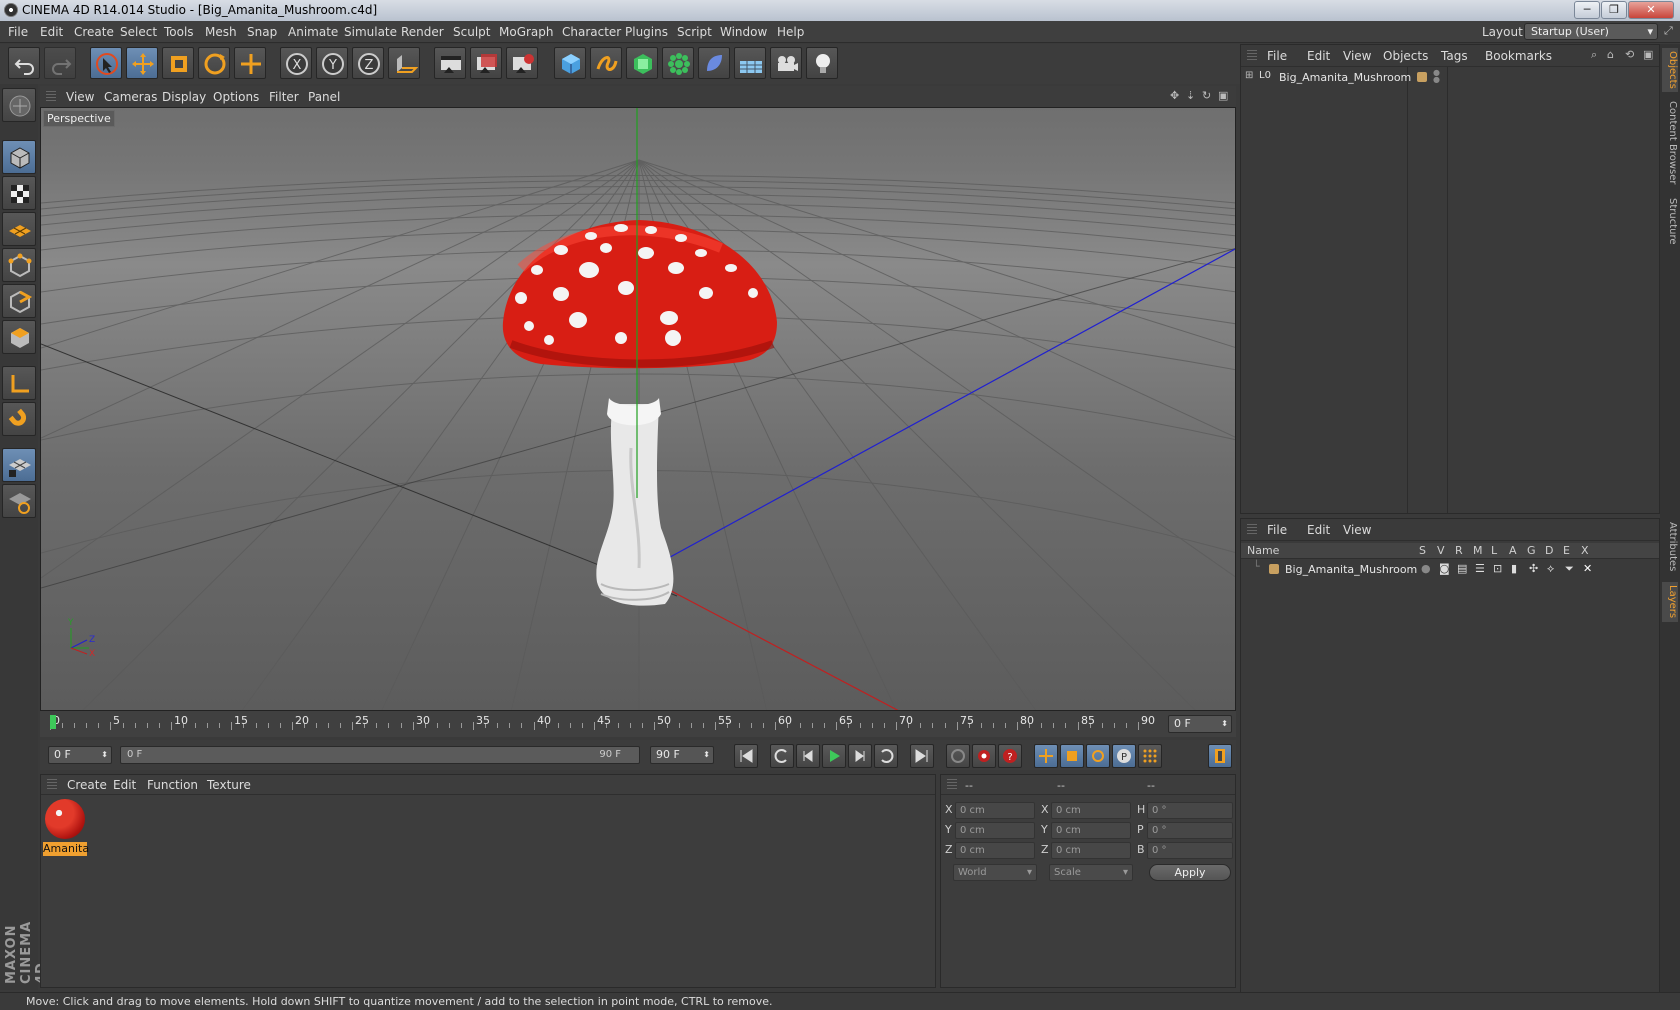 This screenshot has width=1680, height=1010. Describe the element at coordinates (714, 63) in the screenshot. I see `deformer-icon` at that location.